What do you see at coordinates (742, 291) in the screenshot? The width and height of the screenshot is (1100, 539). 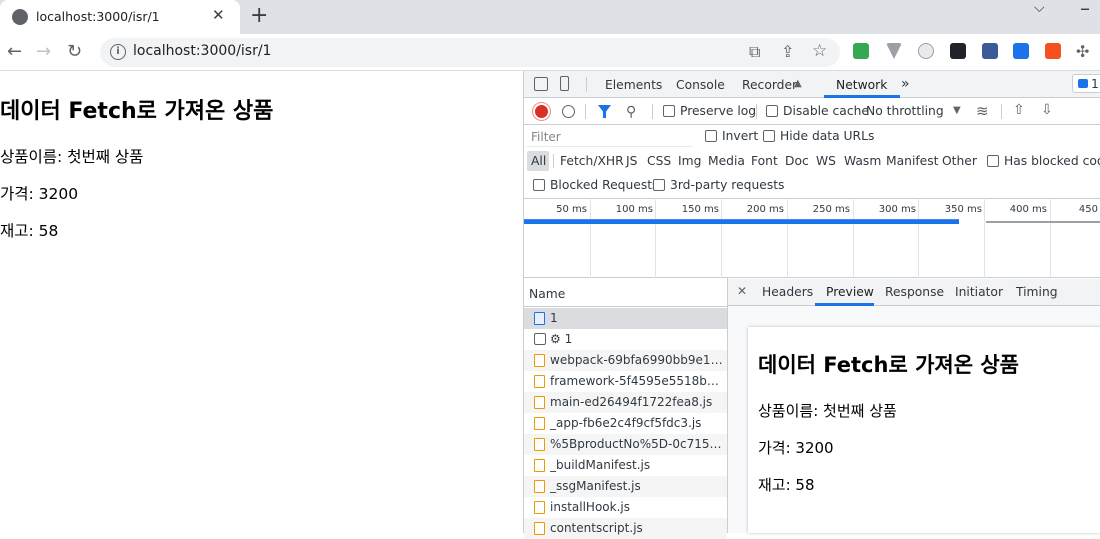 I see `close-detail-icon: ✕` at bounding box center [742, 291].